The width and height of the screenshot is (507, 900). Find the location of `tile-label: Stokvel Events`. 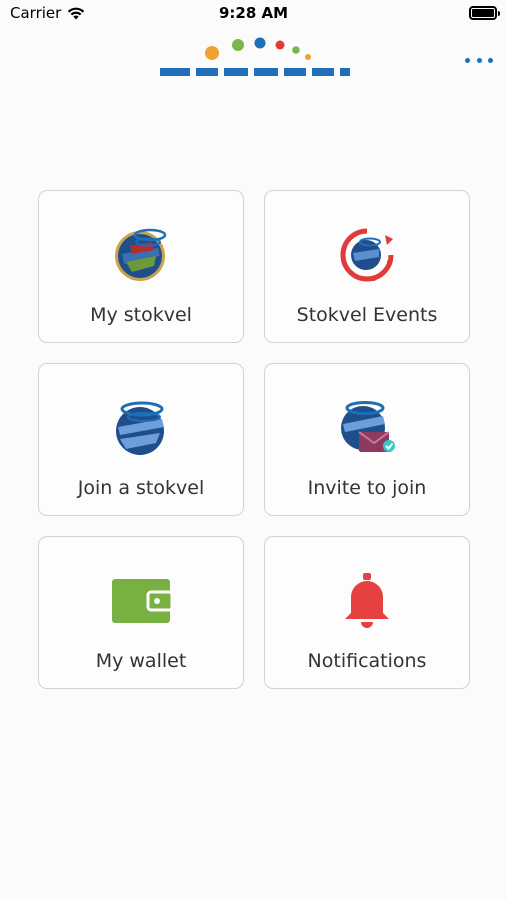

tile-label: Stokvel Events is located at coordinates (367, 315).